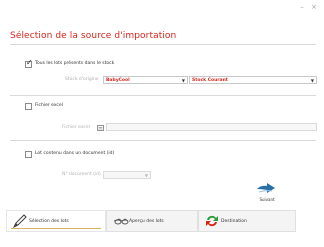  What do you see at coordinates (75, 63) in the screenshot?
I see `all-lots-label: Tous les lots présents dans le stock` at bounding box center [75, 63].